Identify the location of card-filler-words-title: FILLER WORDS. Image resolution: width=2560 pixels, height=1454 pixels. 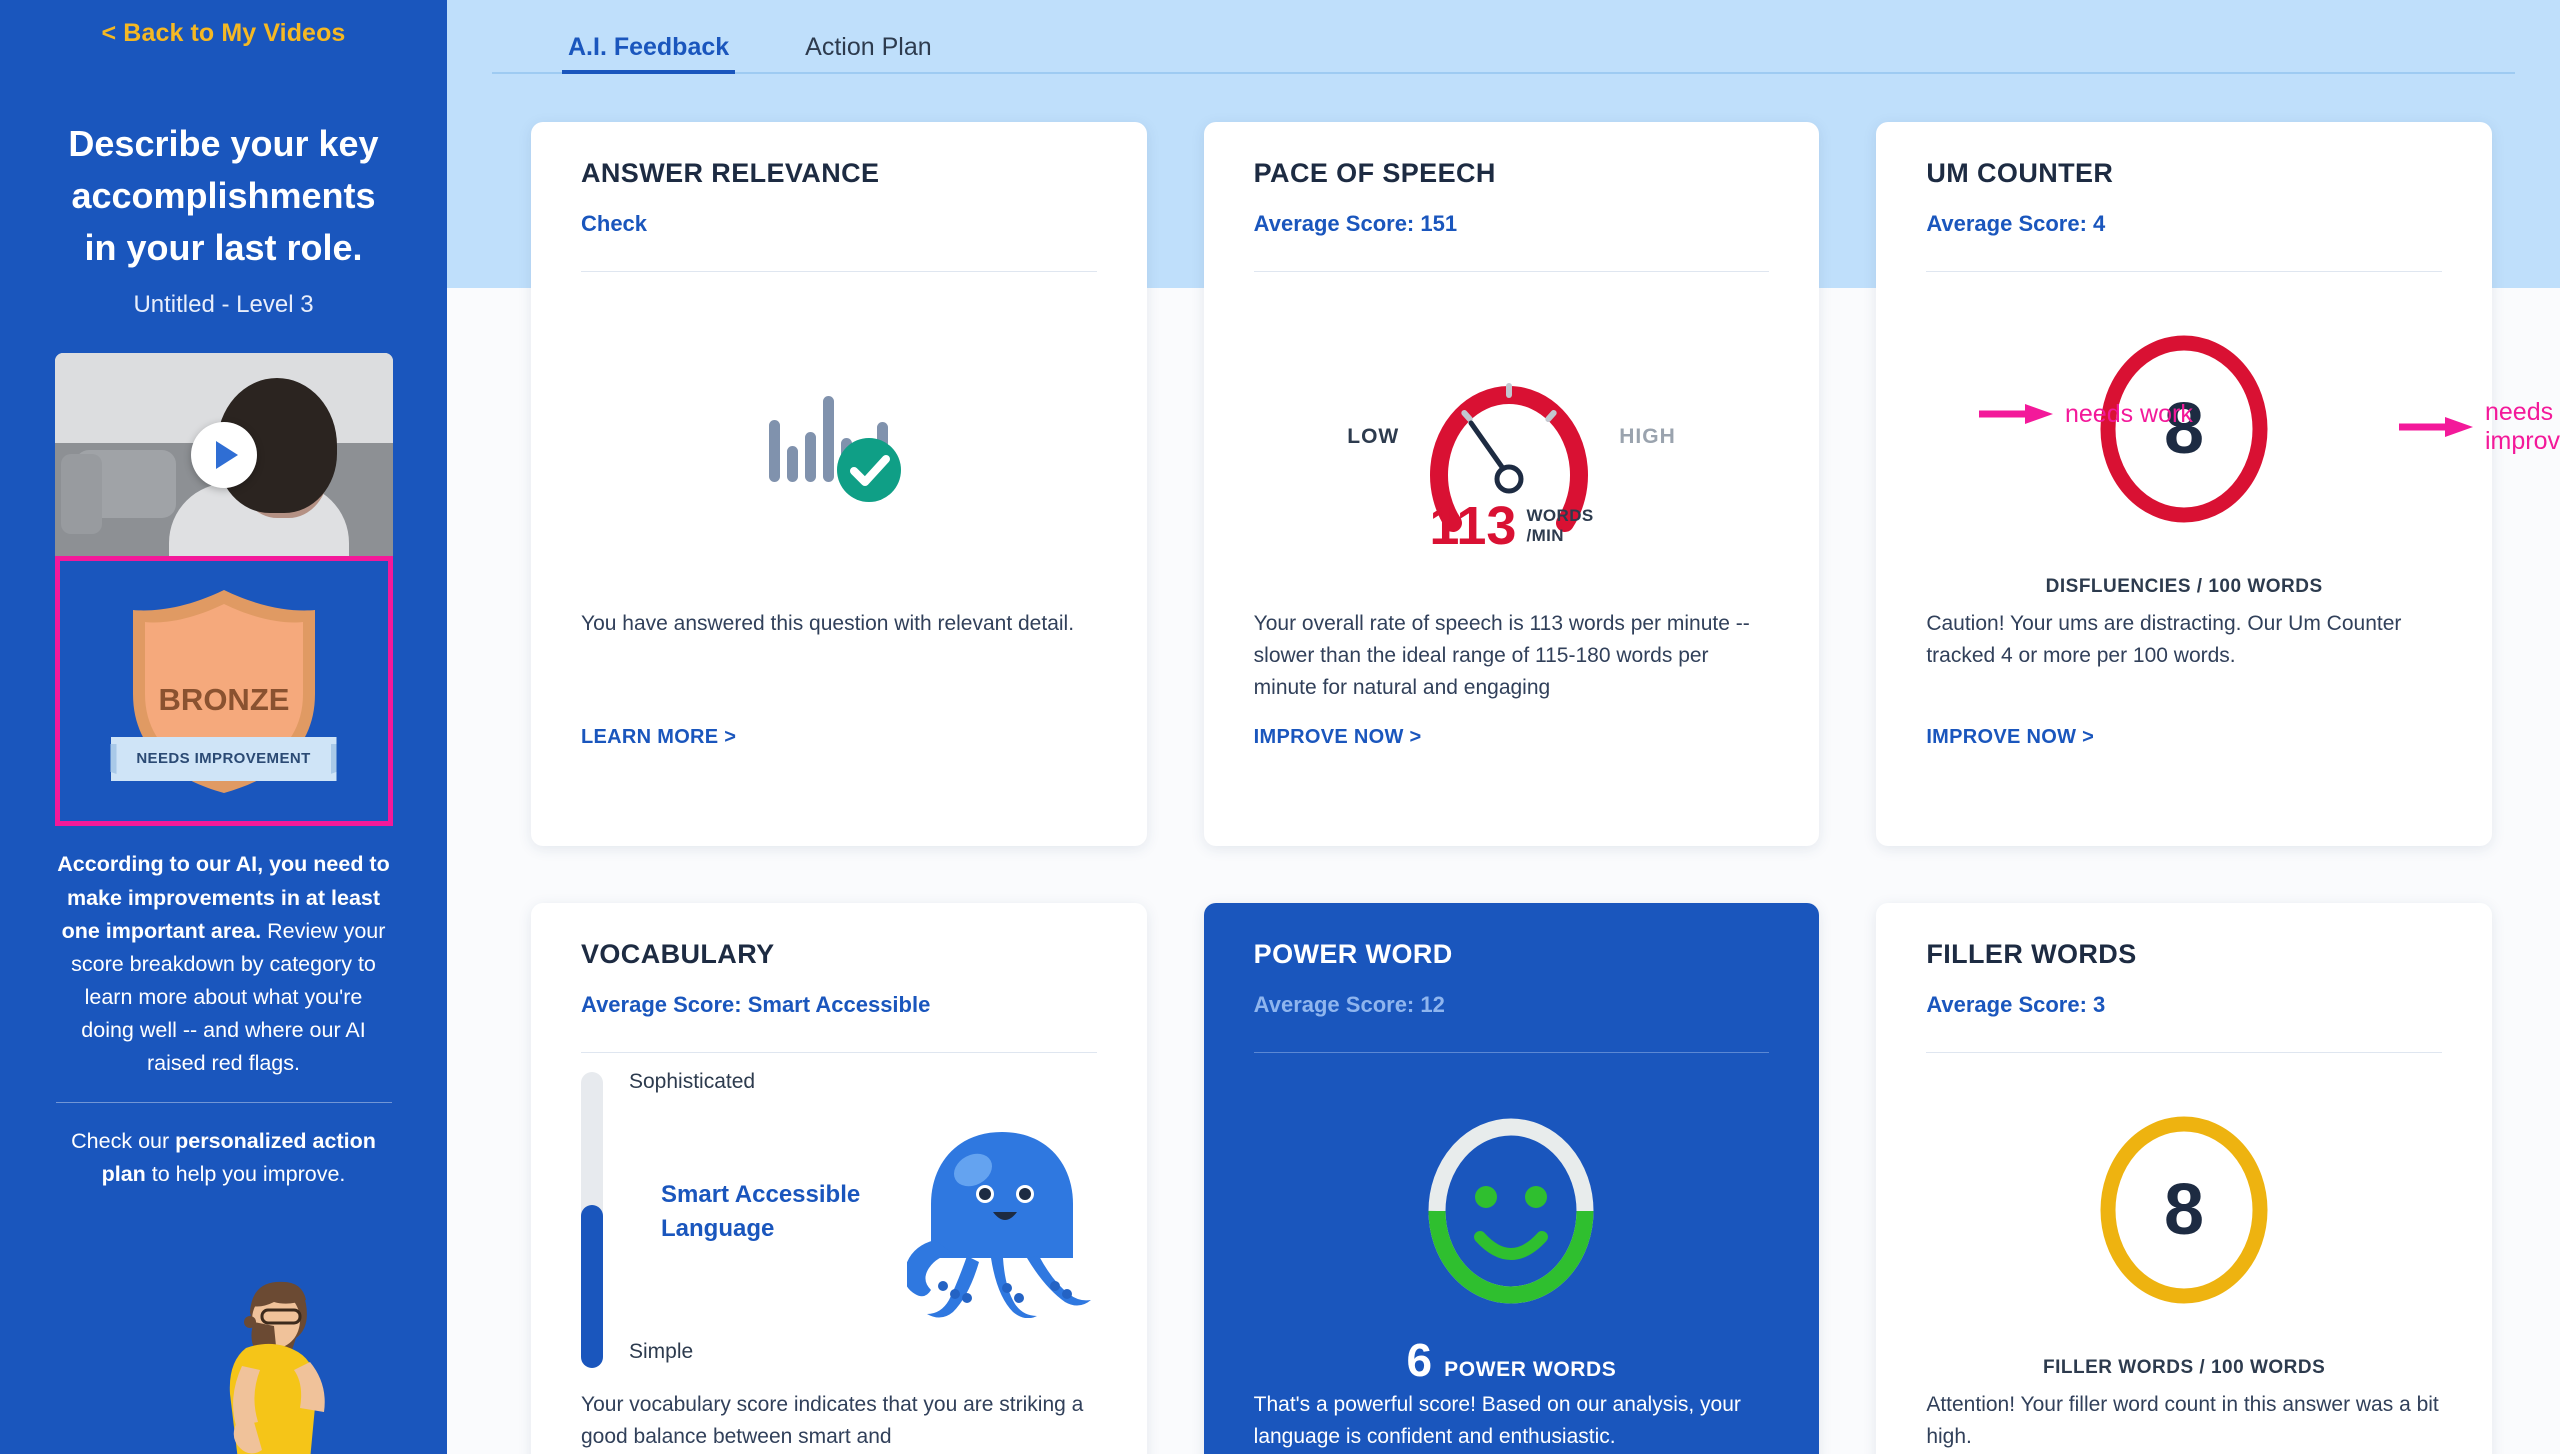
(2031, 954).